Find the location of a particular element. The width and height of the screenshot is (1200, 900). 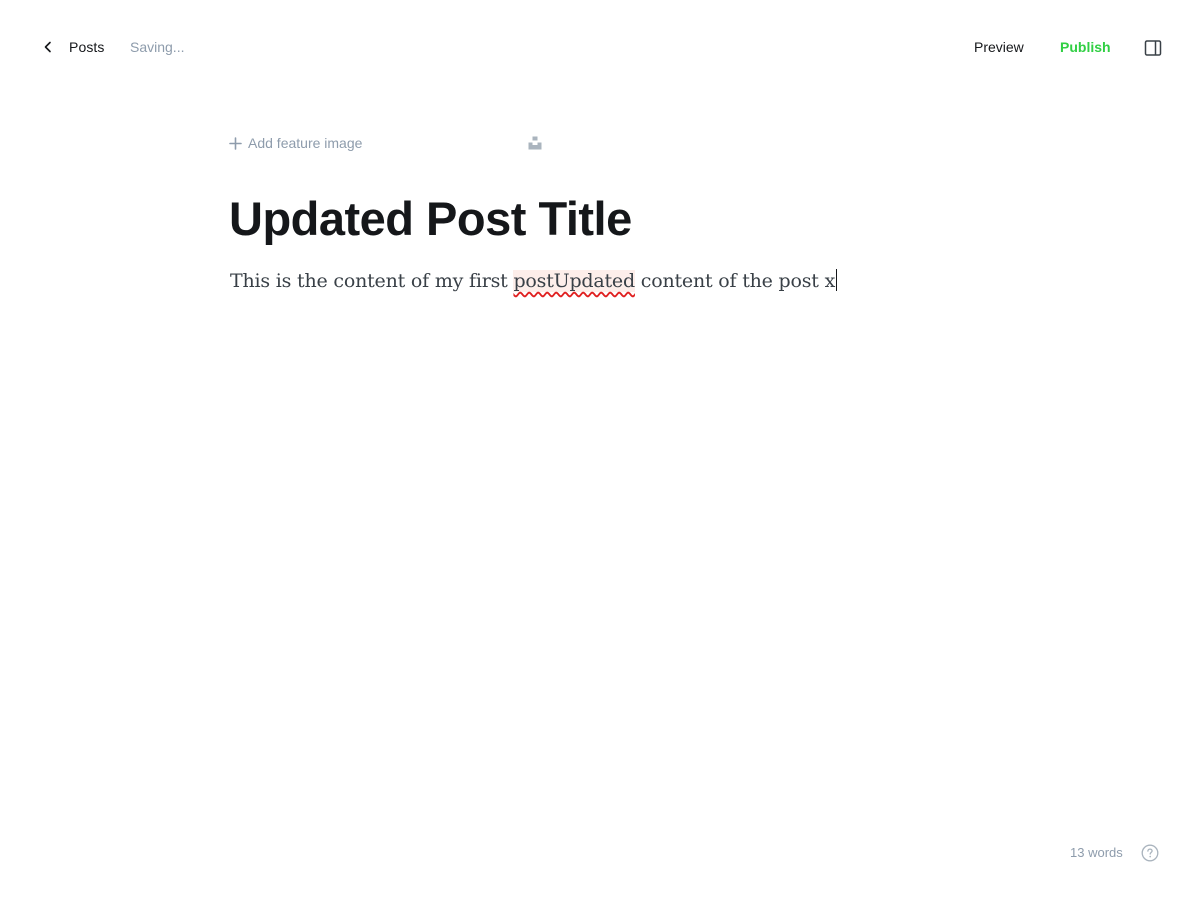

chevron-left-icon is located at coordinates (47, 47).